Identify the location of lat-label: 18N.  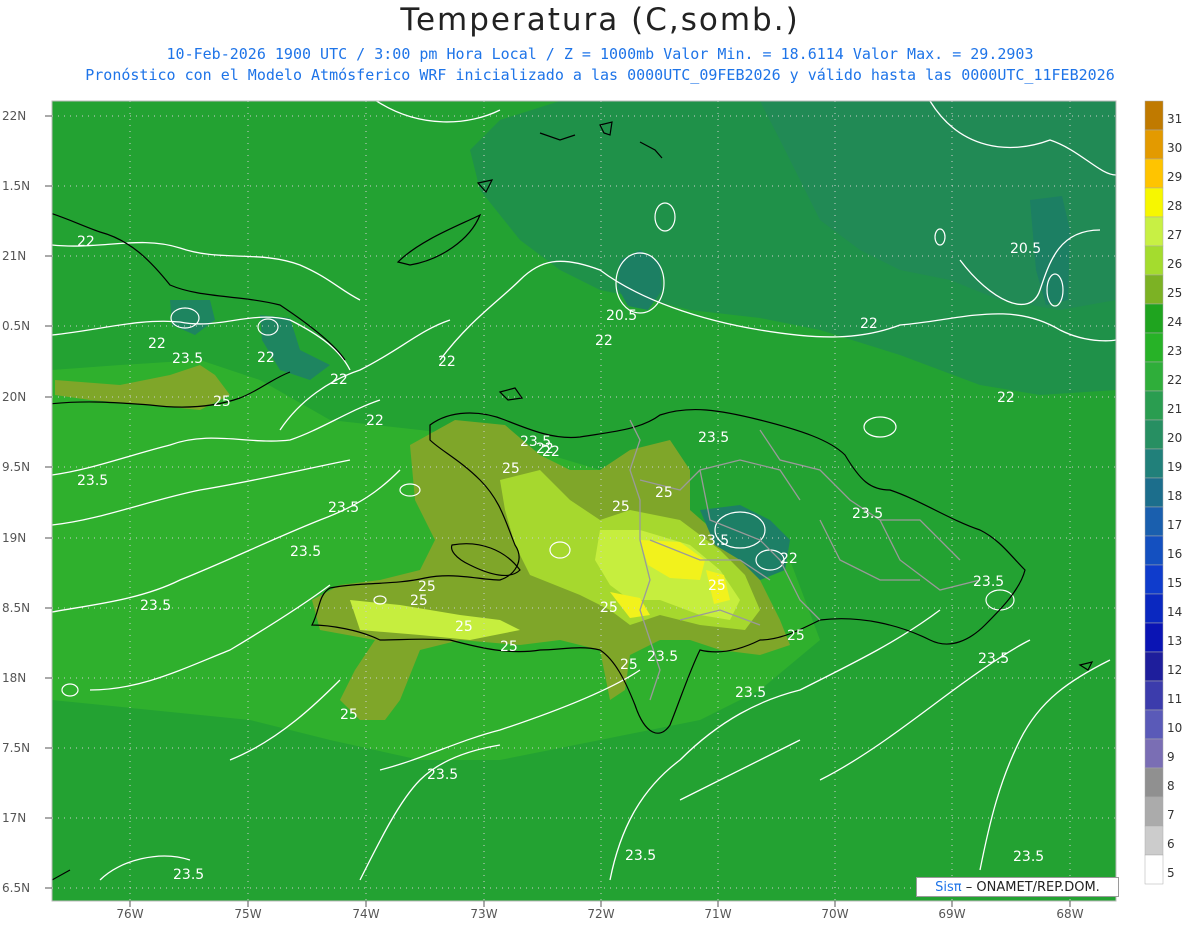
(14, 678).